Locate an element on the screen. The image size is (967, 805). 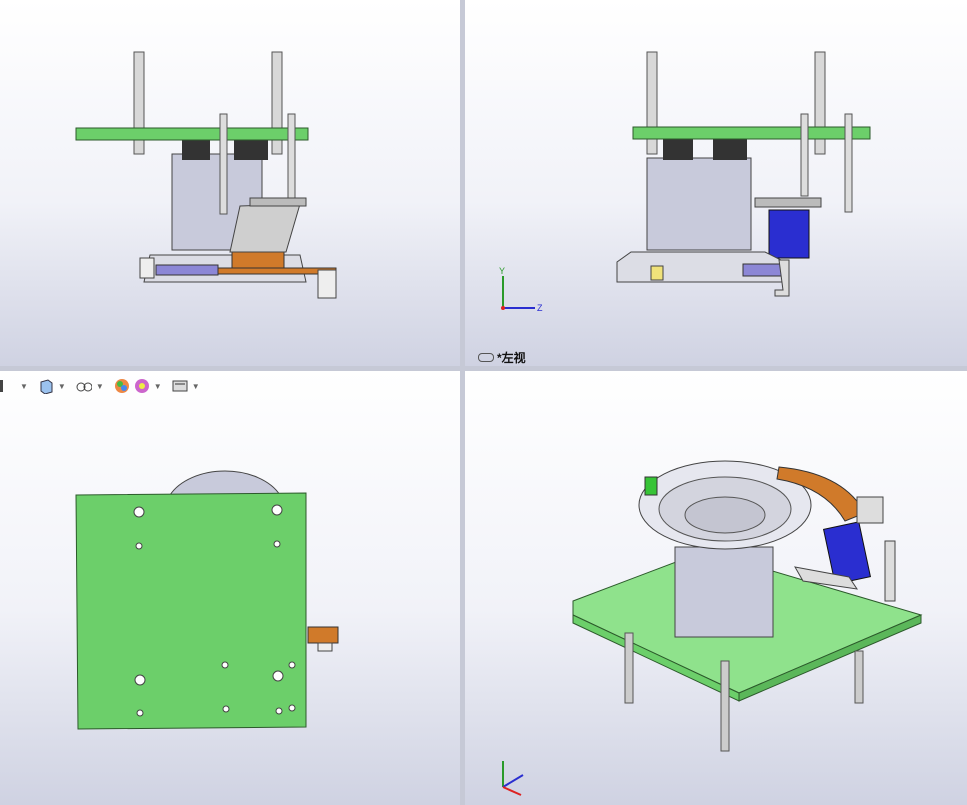
heads-up-view-toolbar: ▼ ▼ ▼ ▼ ▼ is located at coordinates (103, 386).